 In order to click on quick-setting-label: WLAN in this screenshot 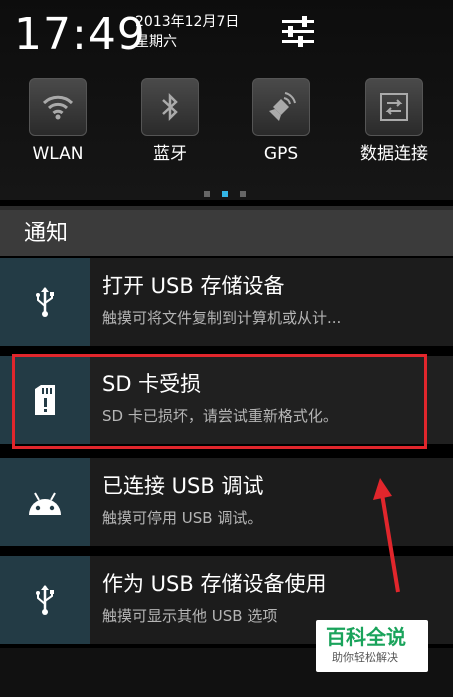, I will do `click(58, 154)`.